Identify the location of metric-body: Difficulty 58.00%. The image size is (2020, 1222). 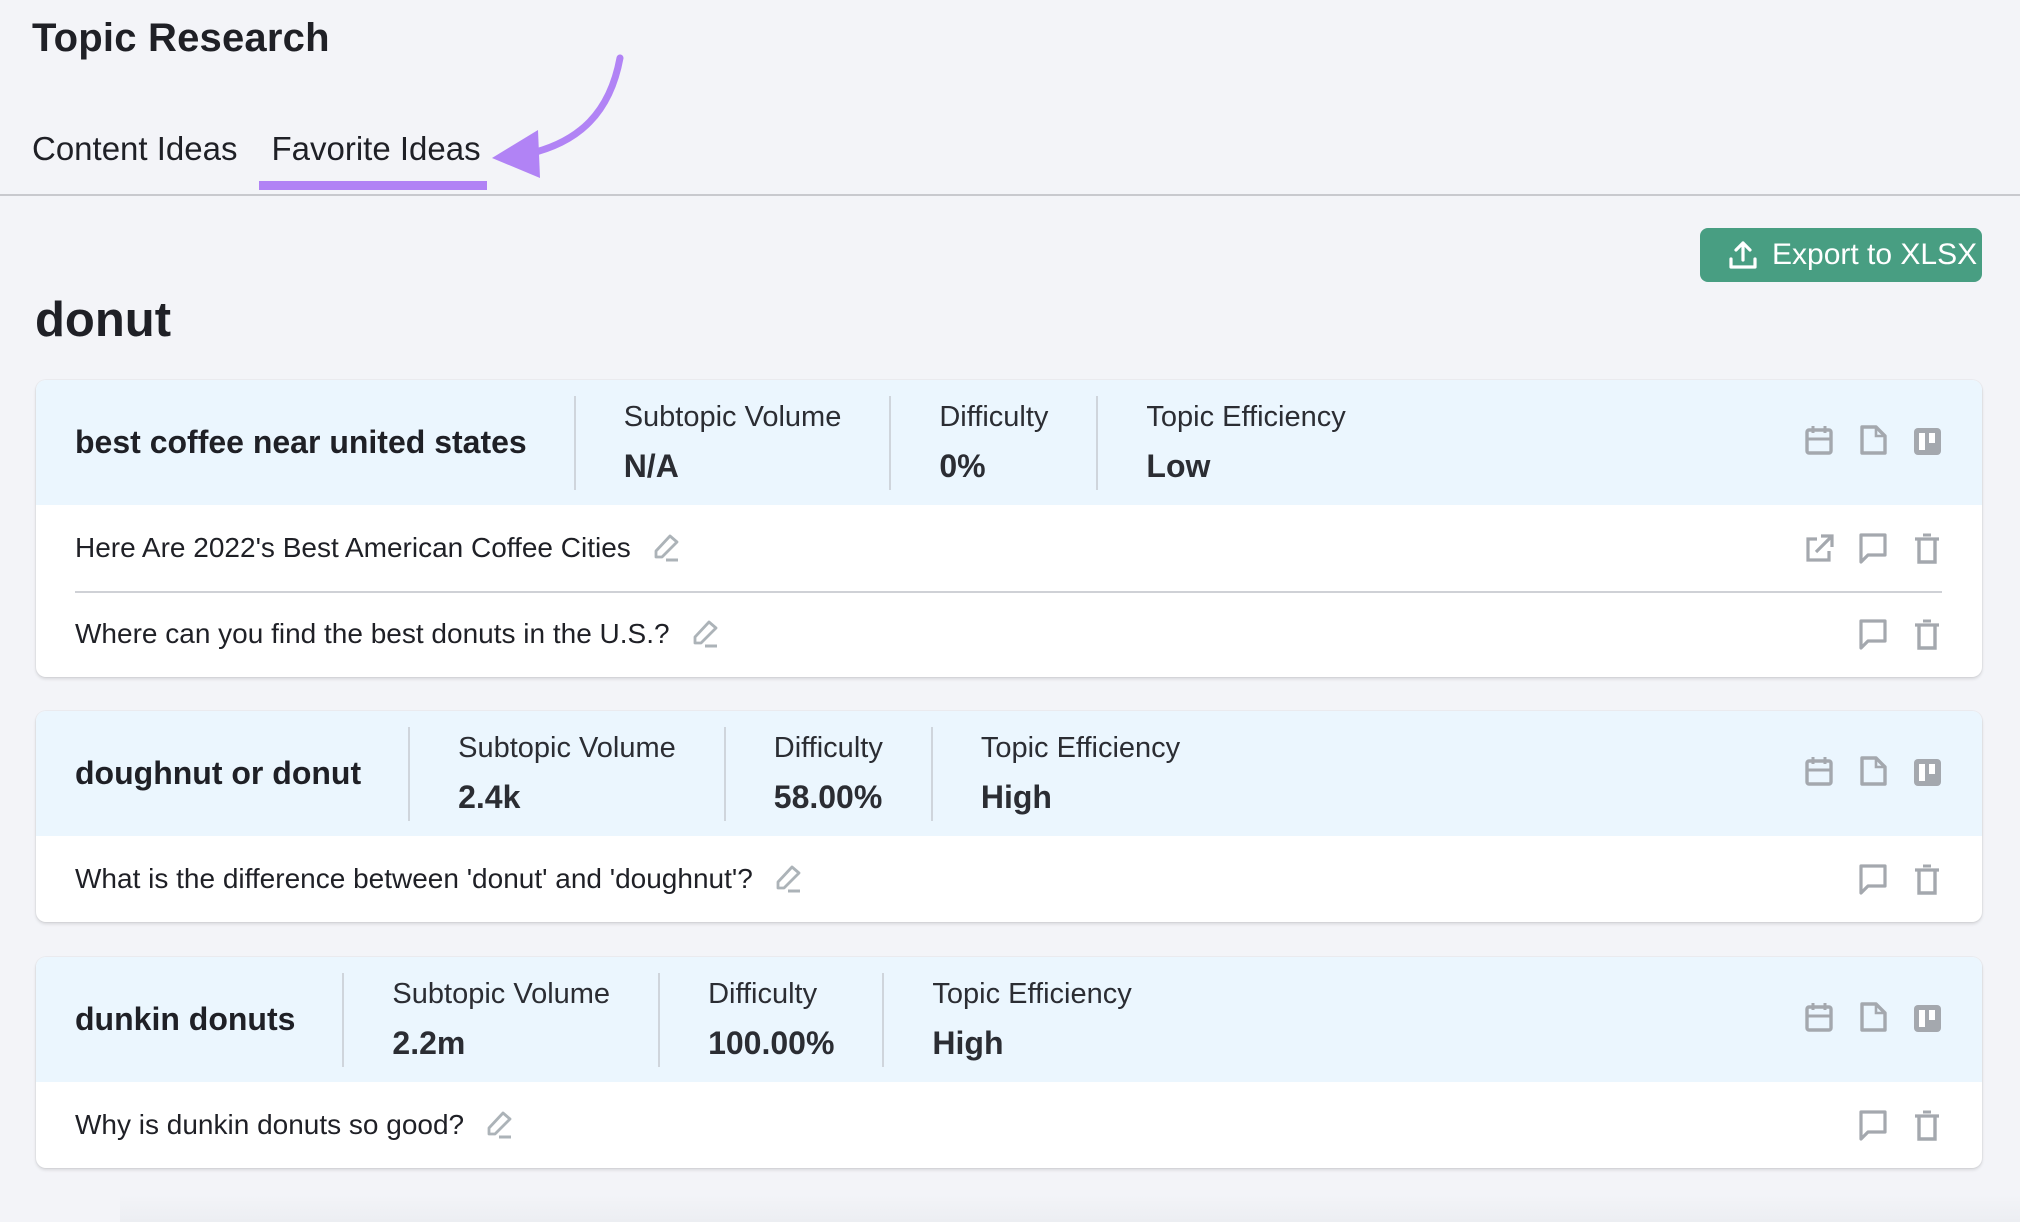
(828, 774).